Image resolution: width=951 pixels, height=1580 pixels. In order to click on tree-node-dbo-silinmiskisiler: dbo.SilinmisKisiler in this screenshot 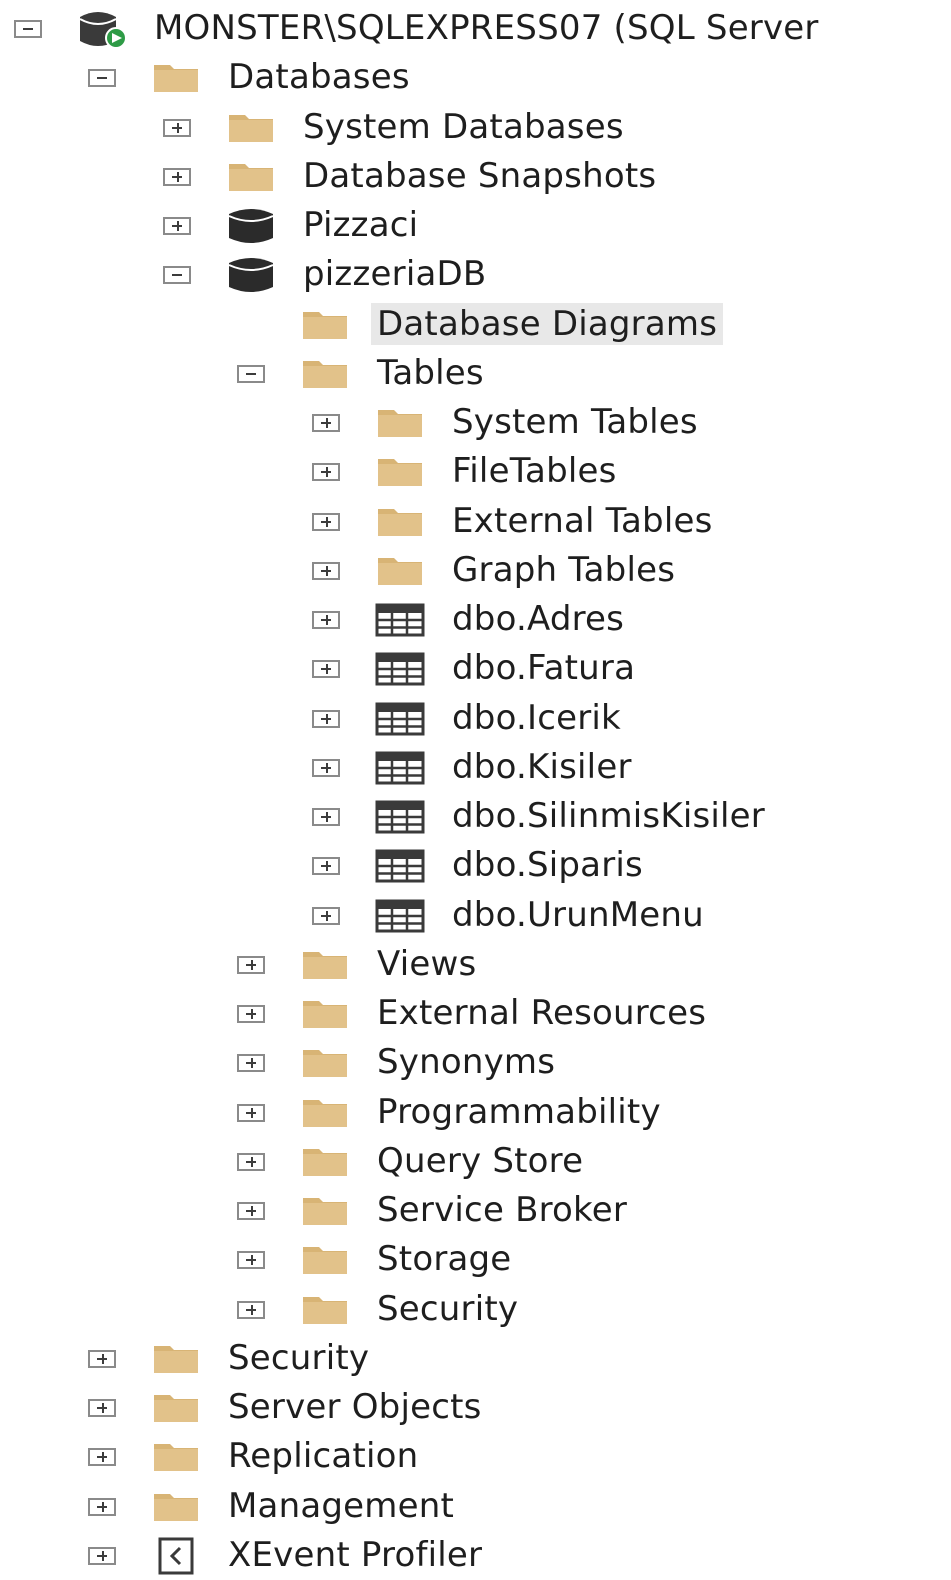, I will do `click(475, 816)`.